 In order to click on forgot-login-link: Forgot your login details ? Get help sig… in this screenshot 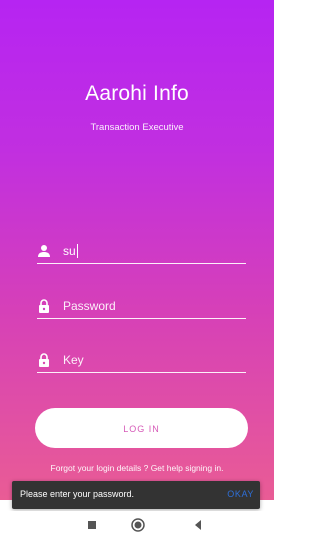, I will do `click(137, 468)`.